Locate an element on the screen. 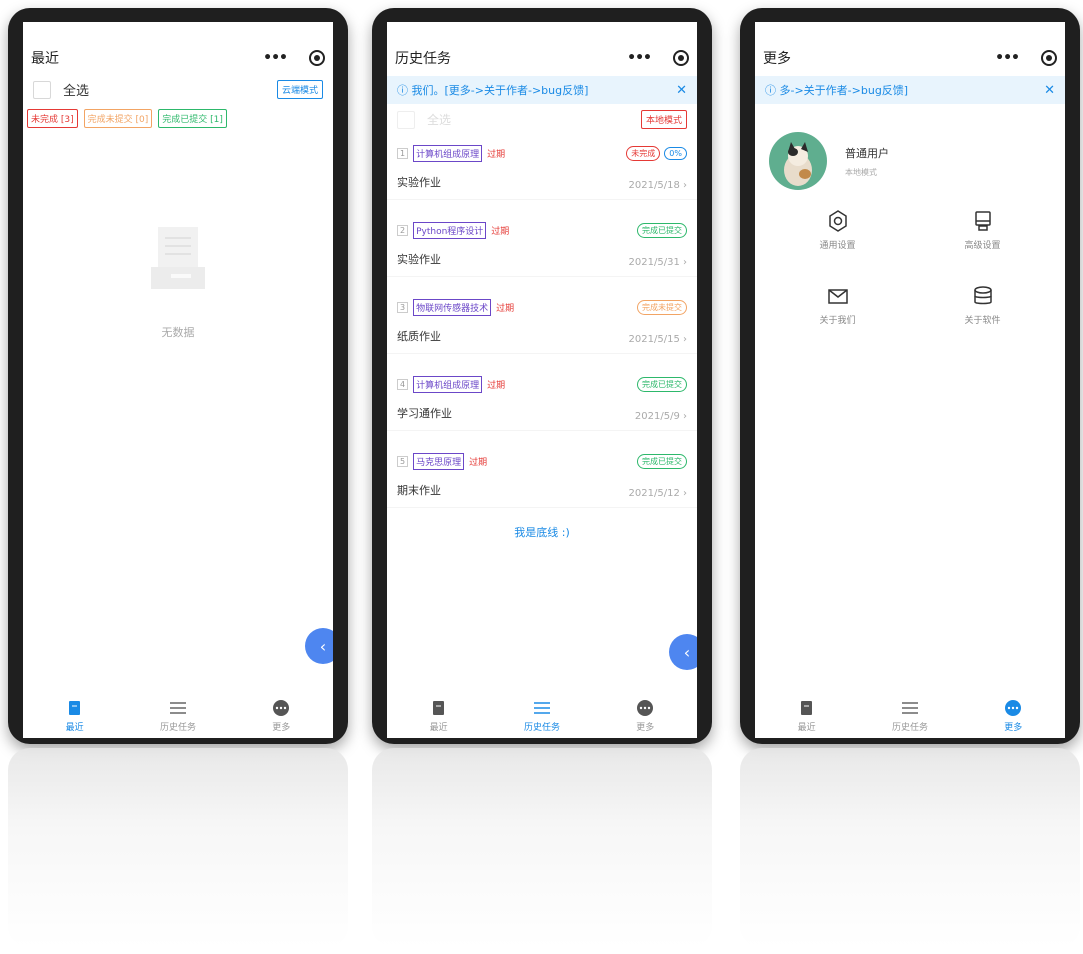 The image size is (1083, 954). mode-button: 本地模式 is located at coordinates (663, 119).